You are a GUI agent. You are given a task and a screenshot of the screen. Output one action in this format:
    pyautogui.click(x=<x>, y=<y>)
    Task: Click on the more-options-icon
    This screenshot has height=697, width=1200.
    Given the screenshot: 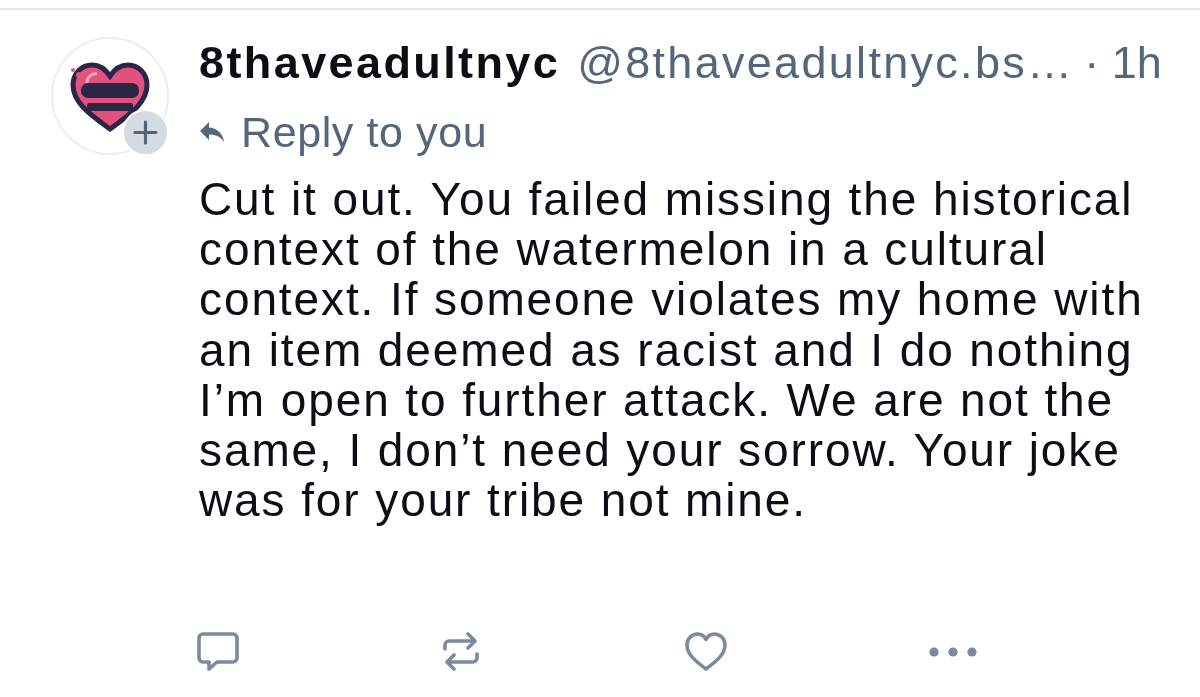 What is the action you would take?
    pyautogui.click(x=953, y=651)
    